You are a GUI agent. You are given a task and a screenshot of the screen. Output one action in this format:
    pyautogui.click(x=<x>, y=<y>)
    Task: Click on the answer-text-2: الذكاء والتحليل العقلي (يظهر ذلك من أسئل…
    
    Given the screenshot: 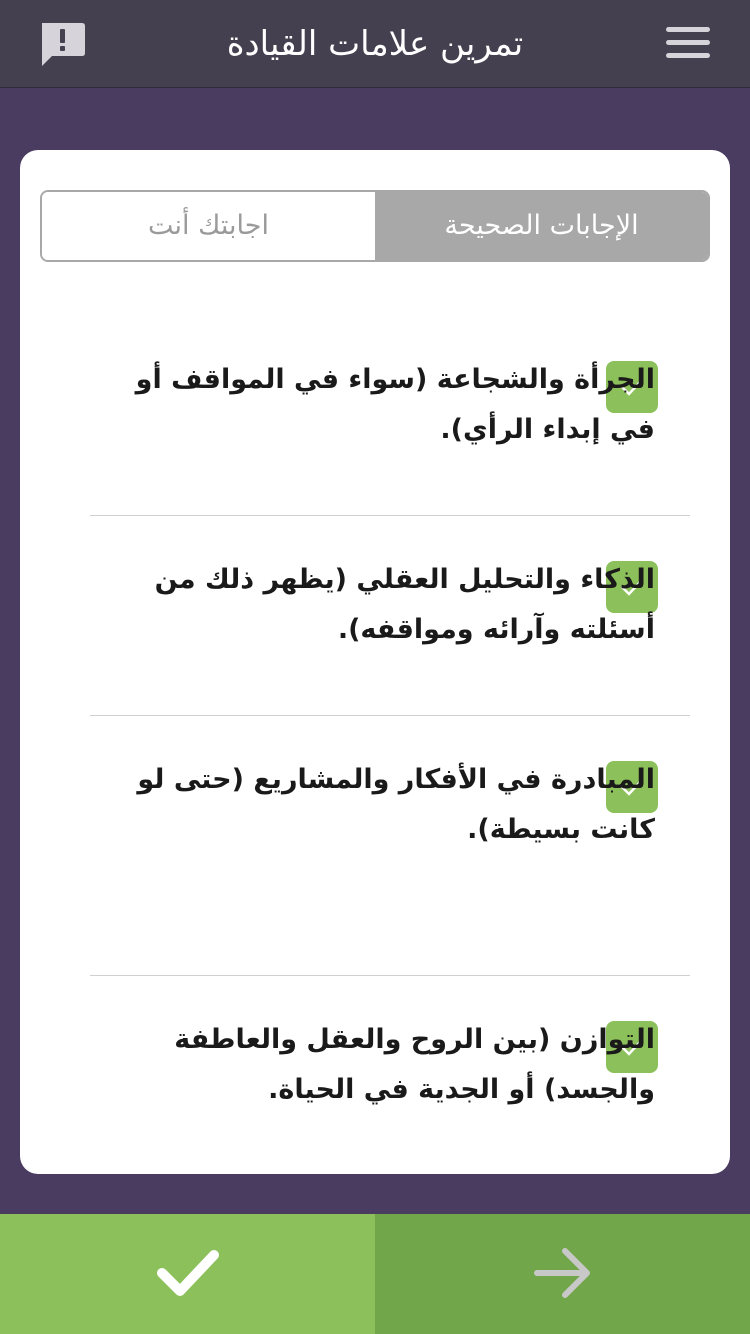 What is the action you would take?
    pyautogui.click(x=404, y=604)
    